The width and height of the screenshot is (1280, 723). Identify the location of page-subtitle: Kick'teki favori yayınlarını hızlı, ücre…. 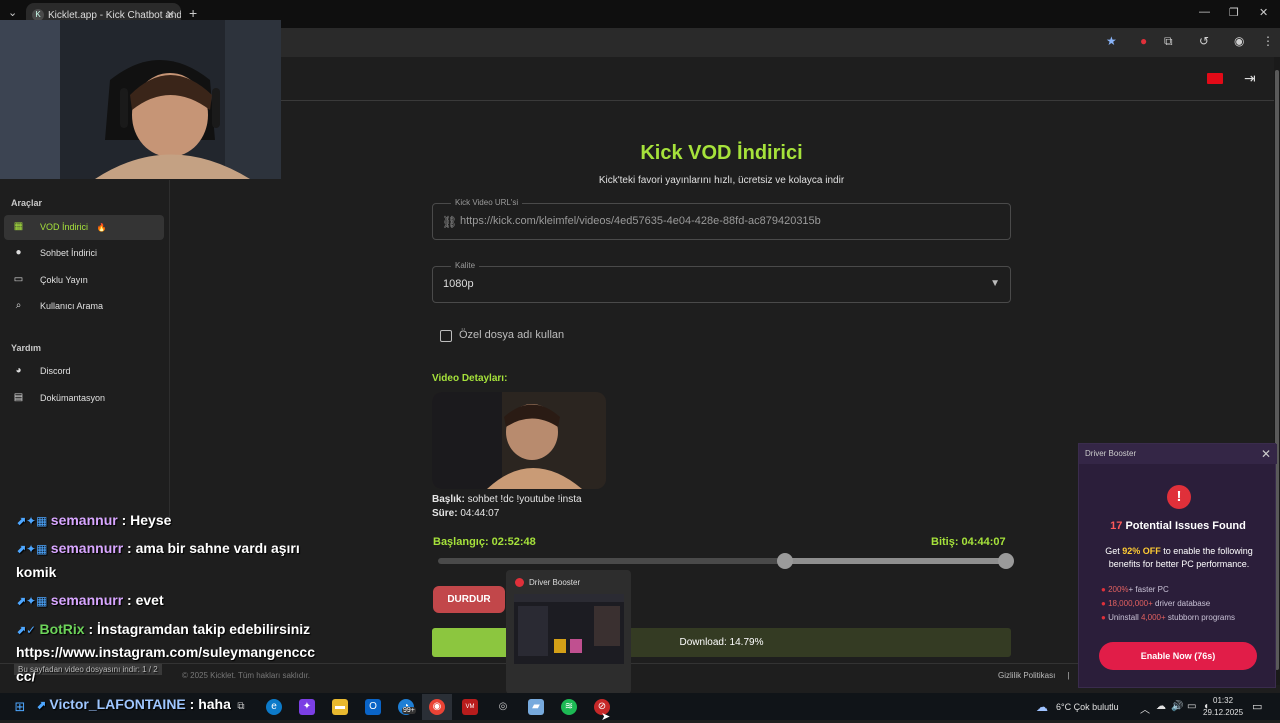
(721, 180).